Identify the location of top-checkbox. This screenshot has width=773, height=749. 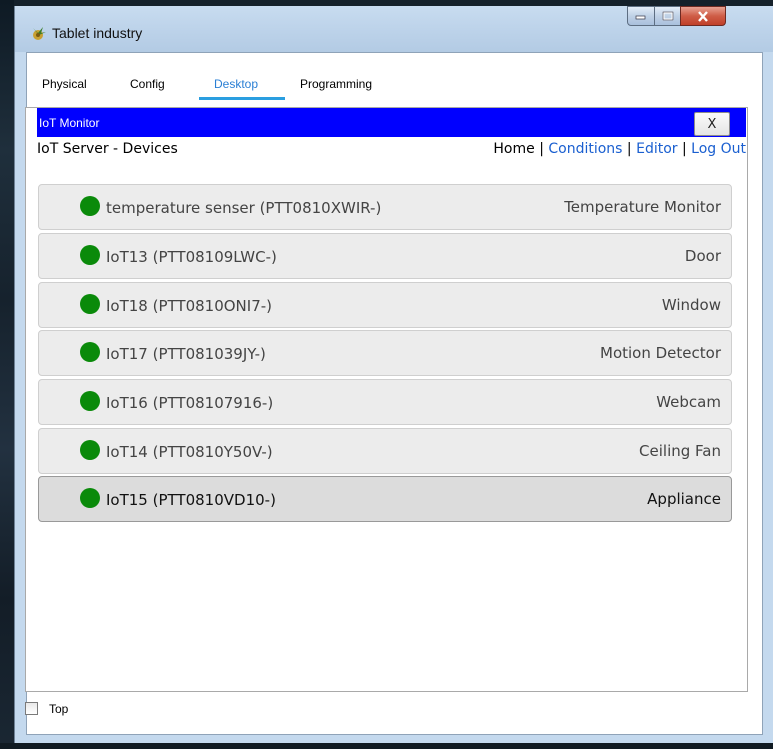
(31, 708).